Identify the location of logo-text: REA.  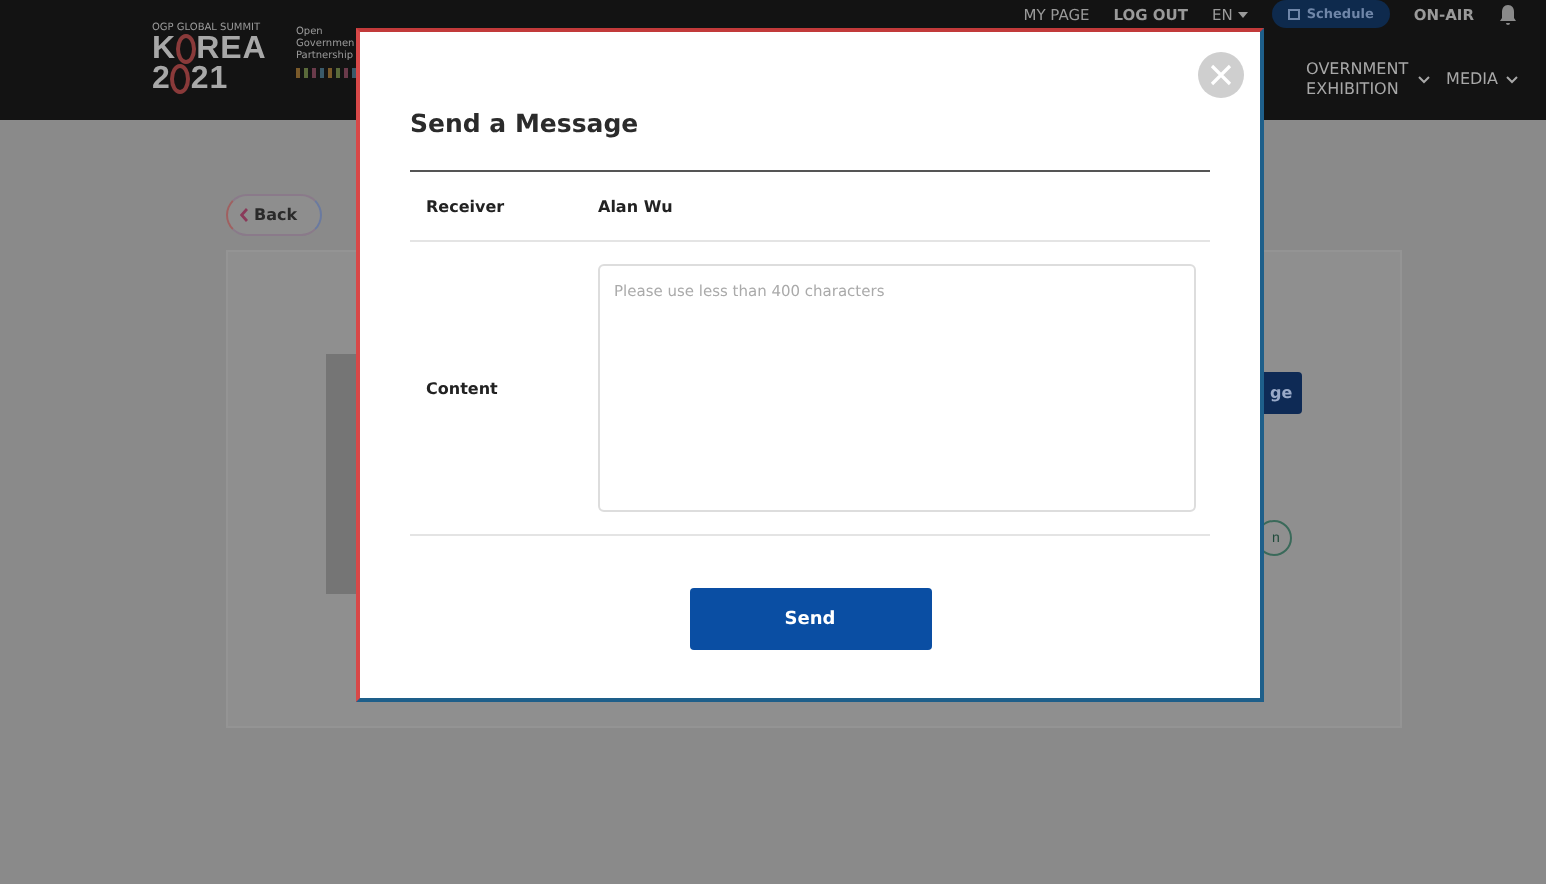
(231, 49).